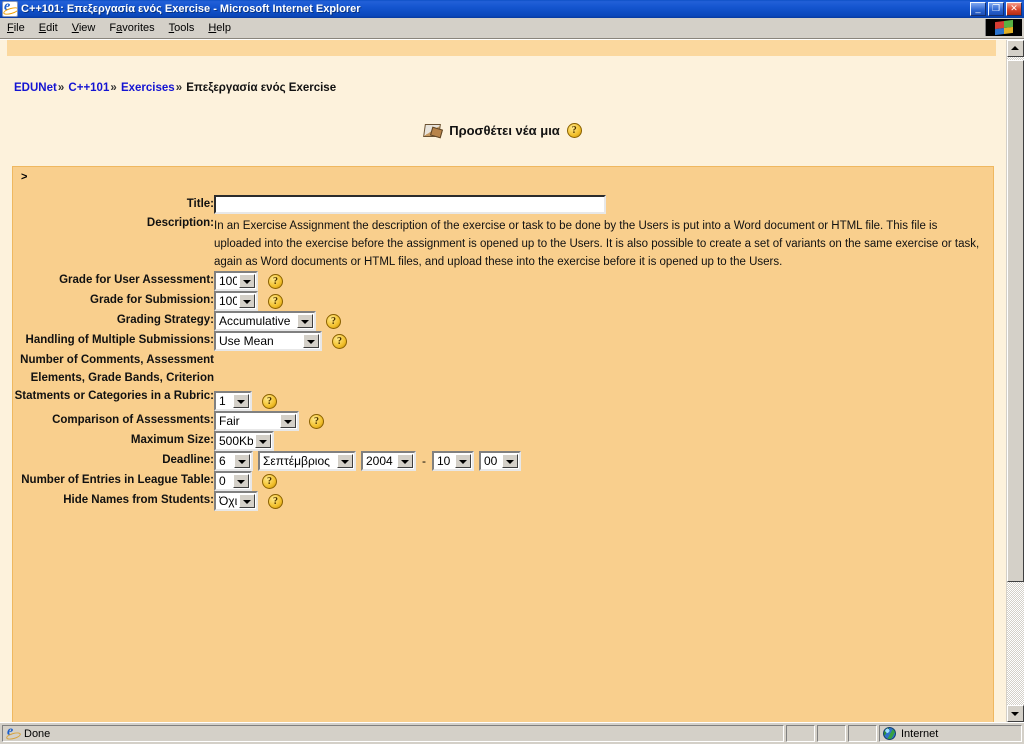 The height and width of the screenshot is (744, 1024). I want to click on deadline-day-select: 6, so click(233, 461).